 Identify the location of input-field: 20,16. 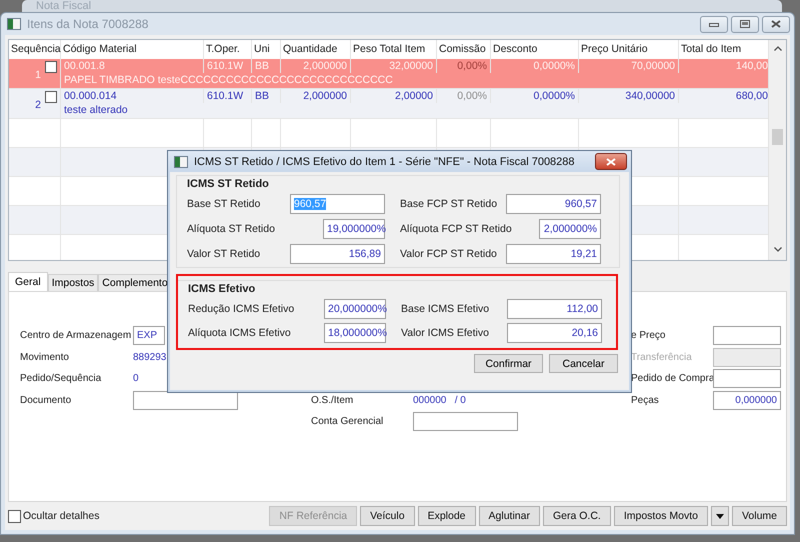
(554, 333).